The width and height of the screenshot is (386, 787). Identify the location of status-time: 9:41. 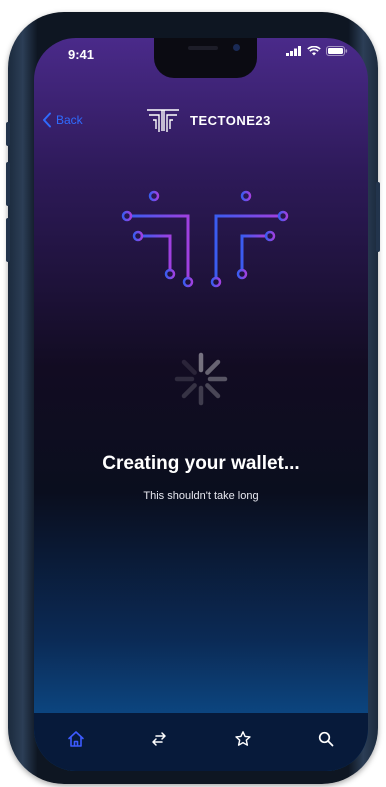
(81, 54).